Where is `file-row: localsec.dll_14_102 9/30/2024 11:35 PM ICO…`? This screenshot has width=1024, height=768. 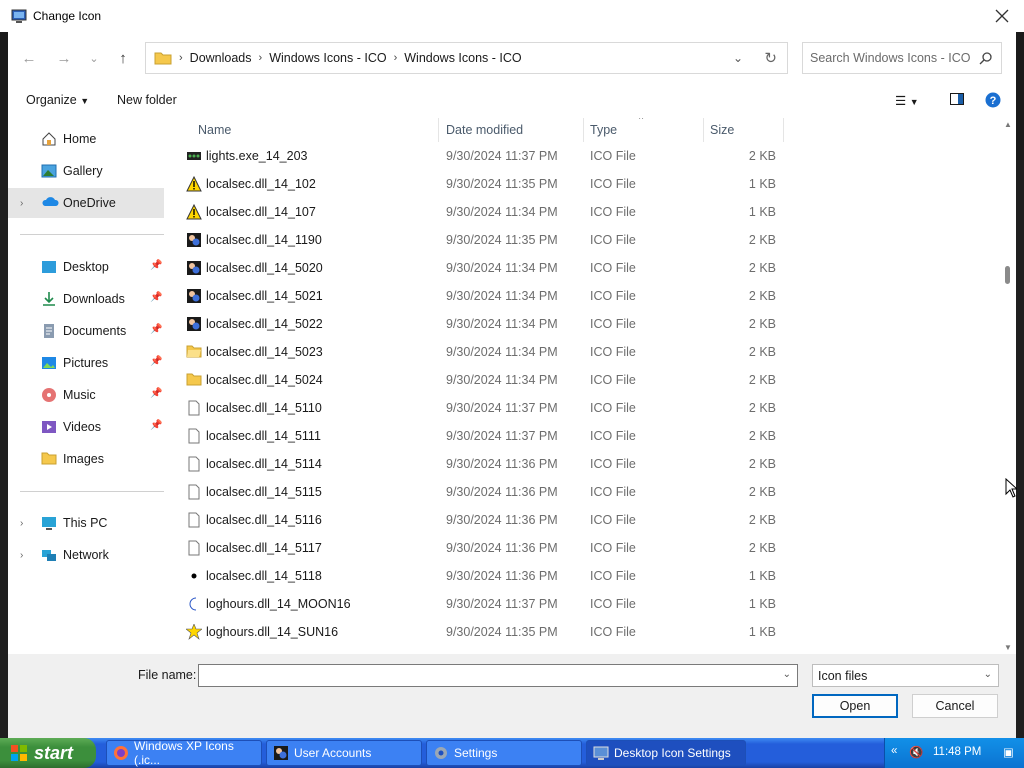
file-row: localsec.dll_14_102 9/30/2024 11:35 PM ICO… is located at coordinates (584, 184).